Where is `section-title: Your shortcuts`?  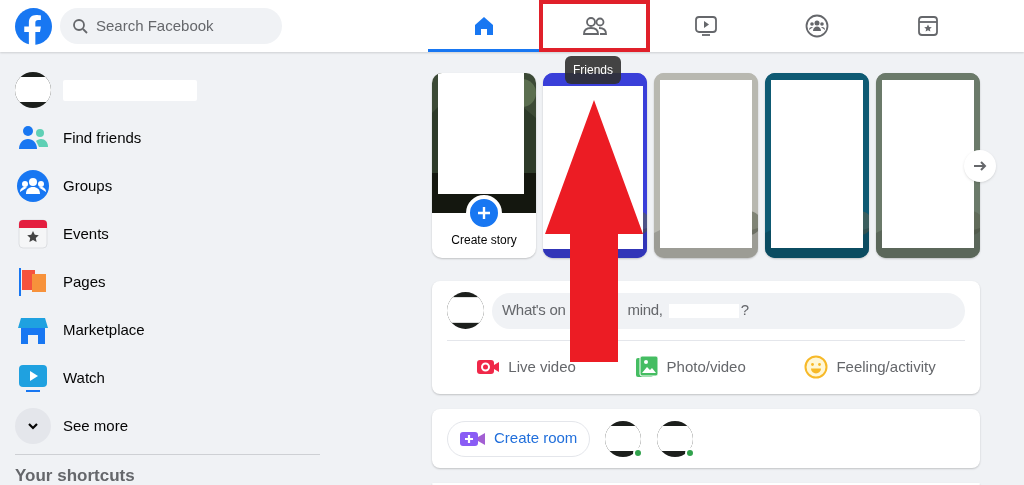 section-title: Your shortcuts is located at coordinates (75, 475).